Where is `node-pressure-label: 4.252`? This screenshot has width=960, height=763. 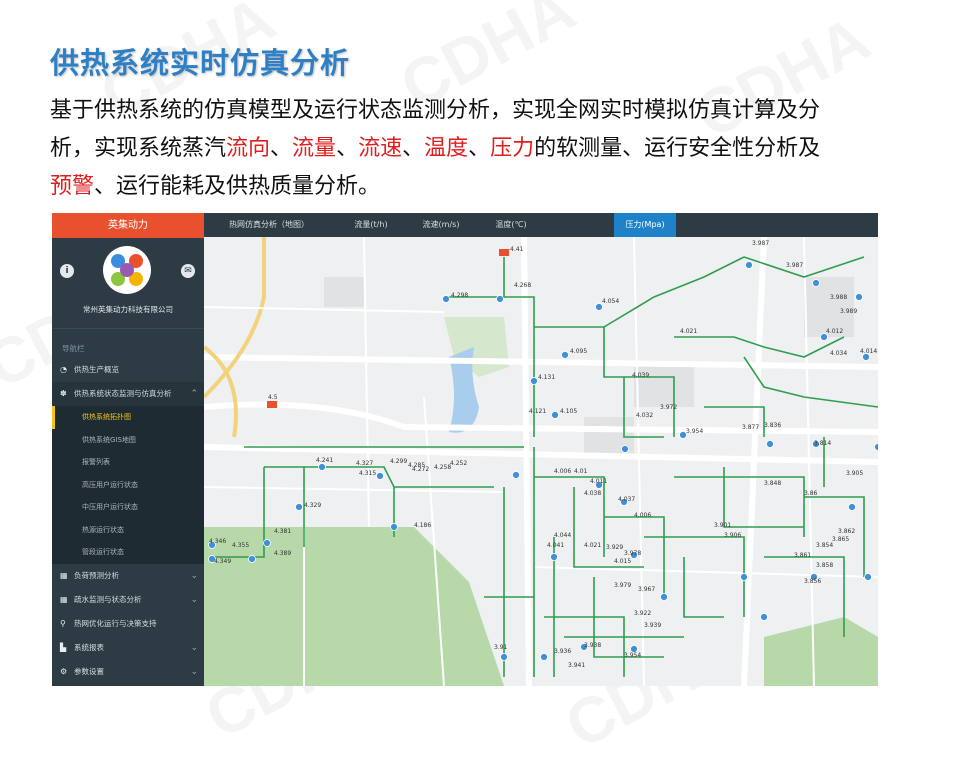 node-pressure-label: 4.252 is located at coordinates (458, 463).